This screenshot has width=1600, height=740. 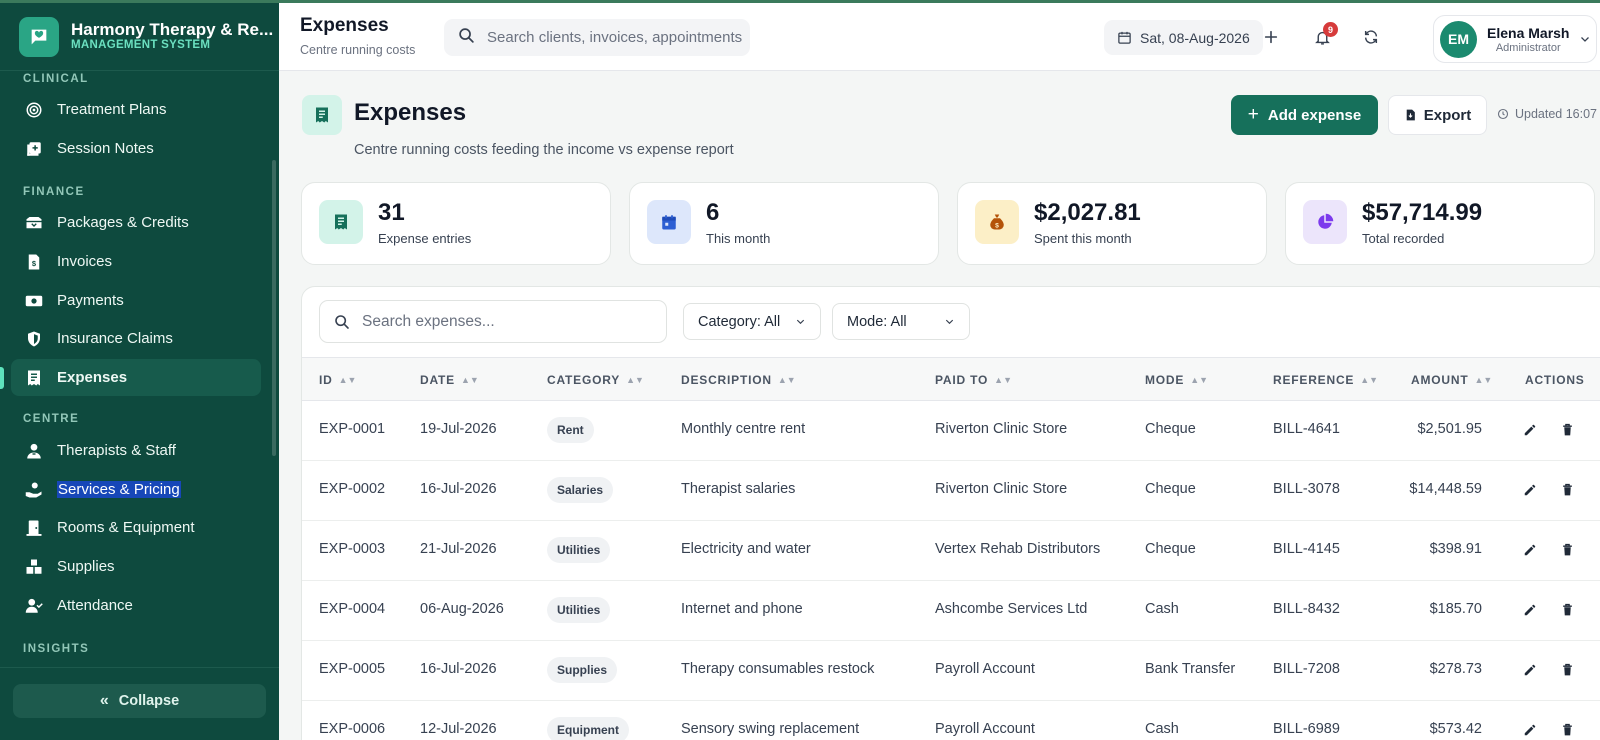 I want to click on stat-label: This month, so click(x=738, y=238).